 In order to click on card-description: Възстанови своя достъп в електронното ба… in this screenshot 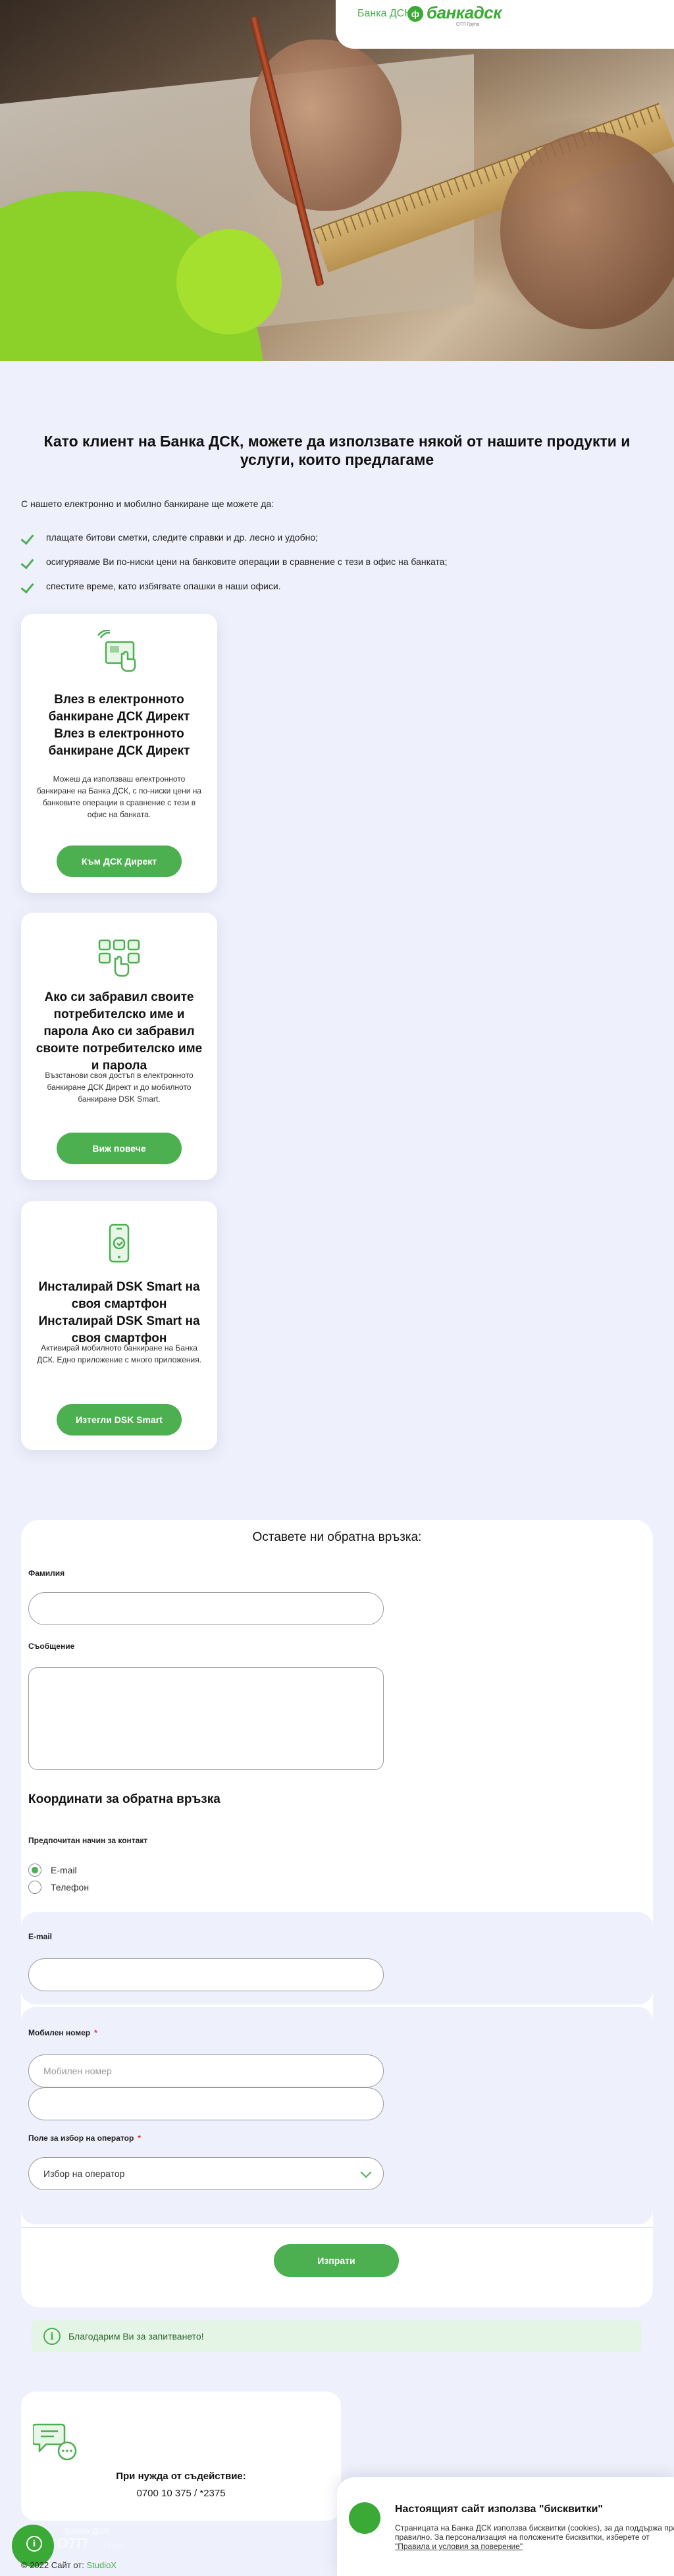, I will do `click(120, 1087)`.